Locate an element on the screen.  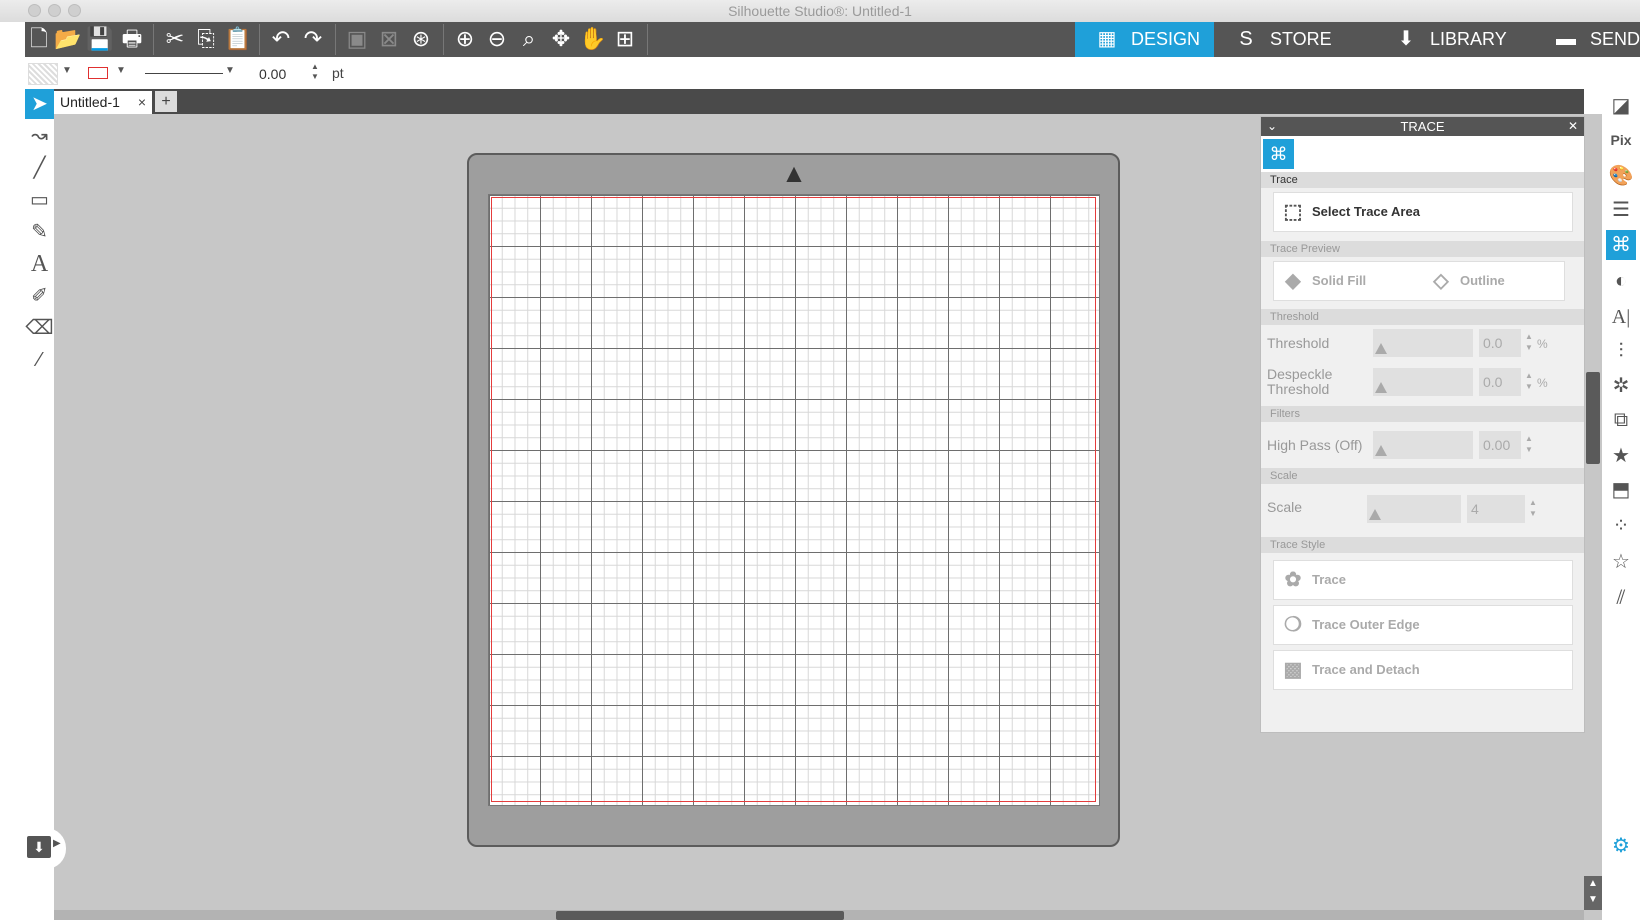
despeckle-input: 0.0 is located at coordinates (1500, 382).